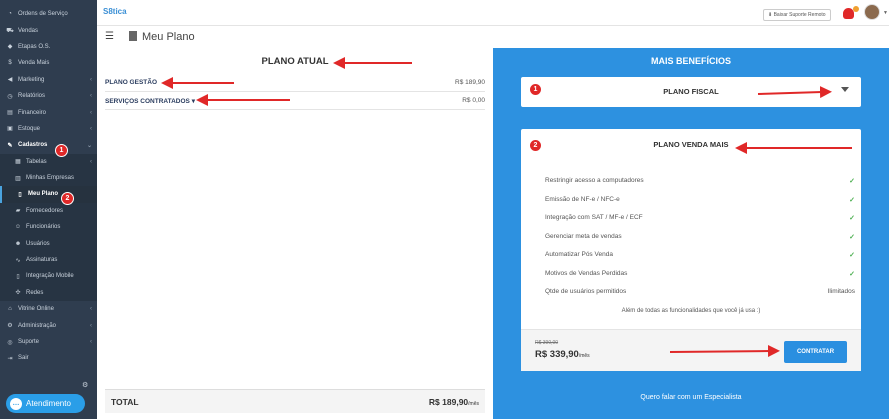 The height and width of the screenshot is (419, 889). I want to click on page-title: Meu Plano, so click(162, 37).